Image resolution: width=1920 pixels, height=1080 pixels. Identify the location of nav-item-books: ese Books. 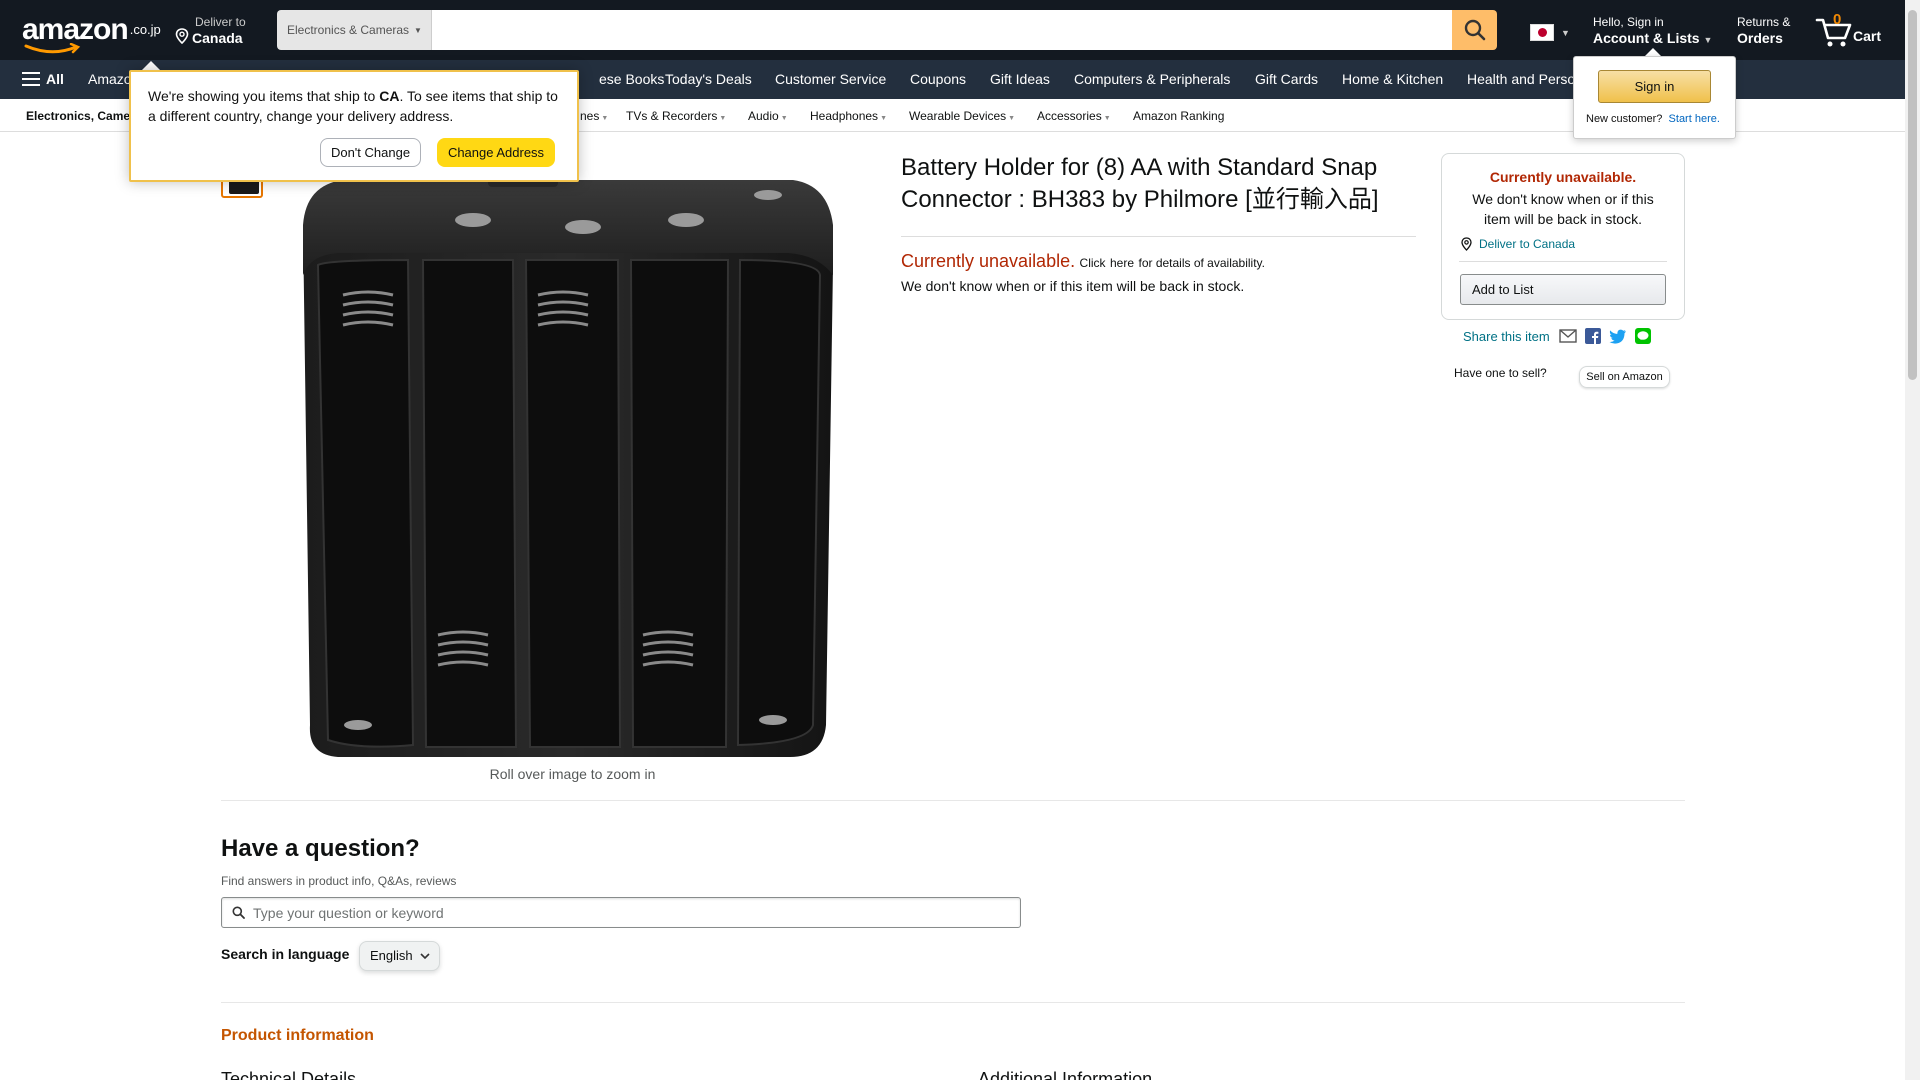
(631, 79).